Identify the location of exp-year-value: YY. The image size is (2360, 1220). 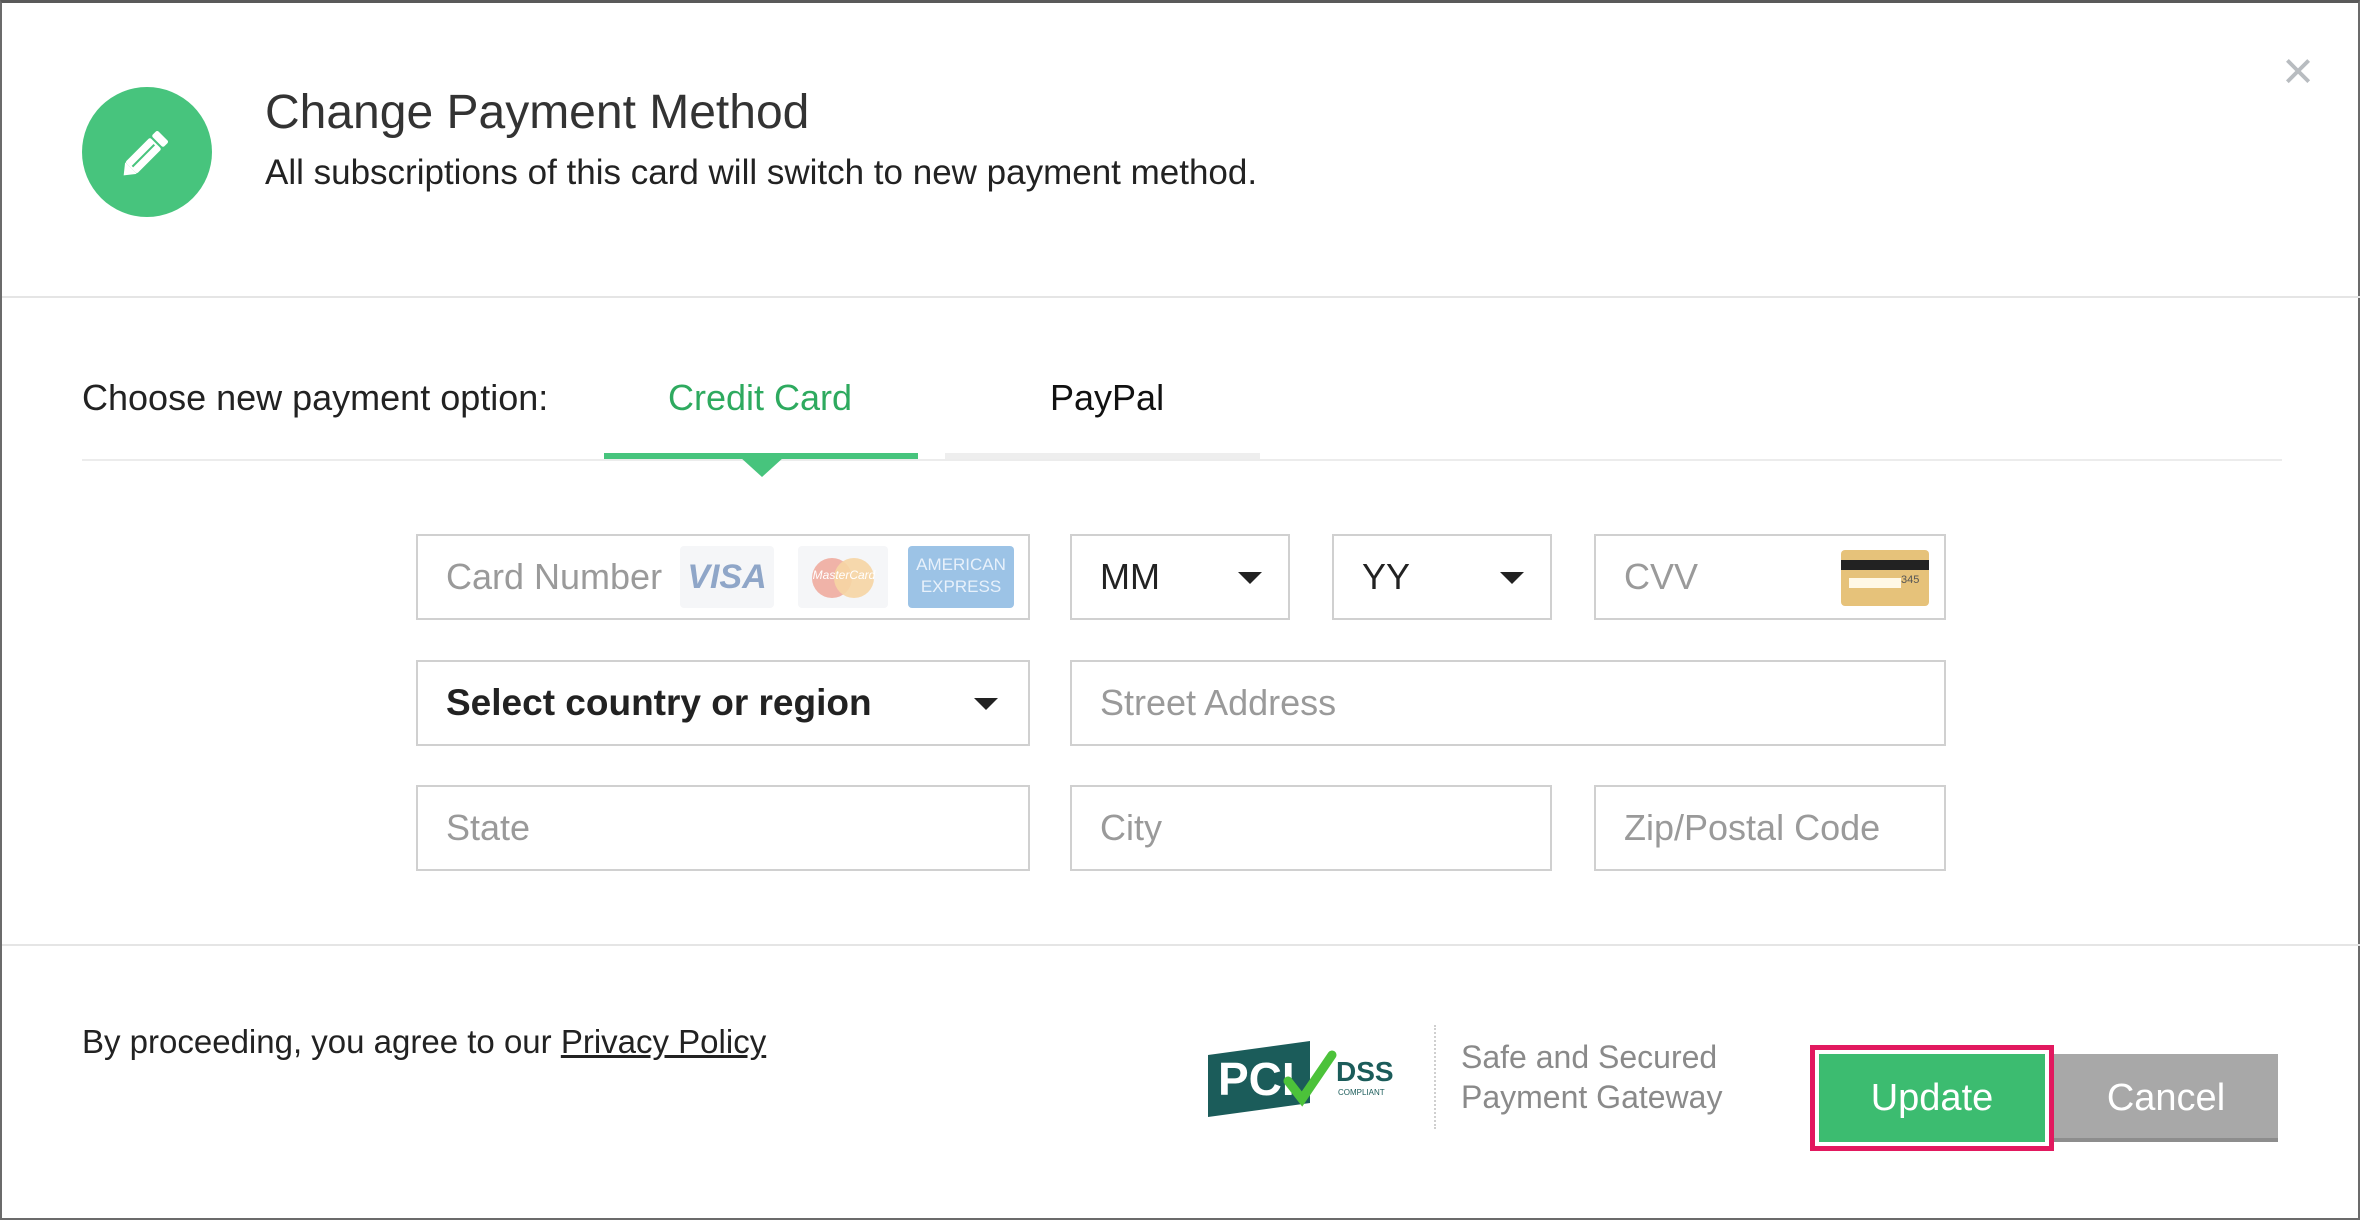
(1386, 576).